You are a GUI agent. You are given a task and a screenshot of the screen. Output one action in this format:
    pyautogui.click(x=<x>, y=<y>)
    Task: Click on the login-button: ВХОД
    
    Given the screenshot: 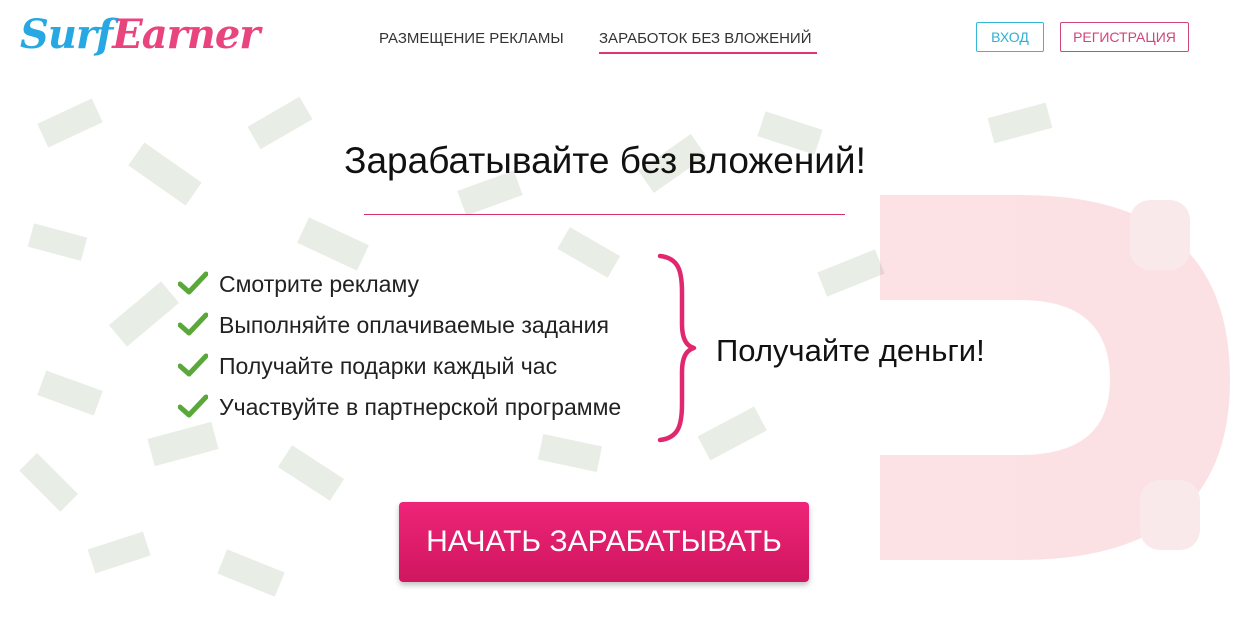 What is the action you would take?
    pyautogui.click(x=1010, y=37)
    